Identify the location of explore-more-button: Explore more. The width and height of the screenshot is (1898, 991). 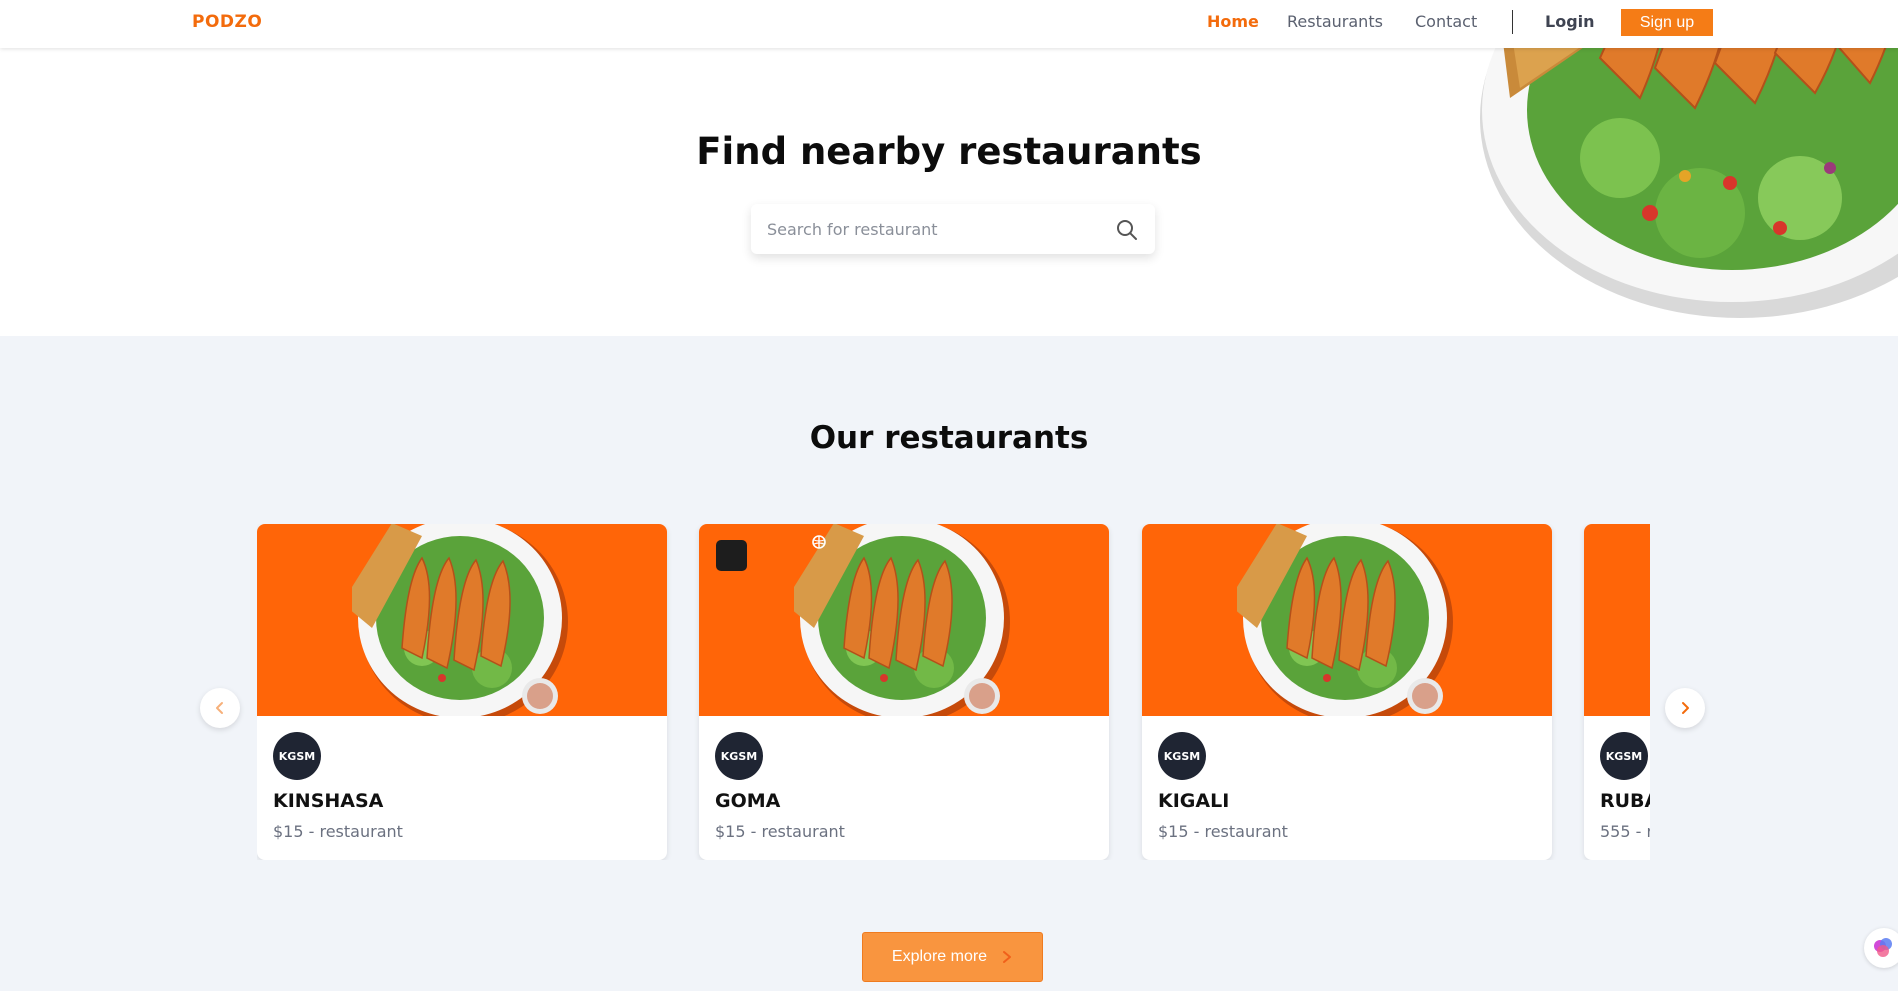
(952, 957).